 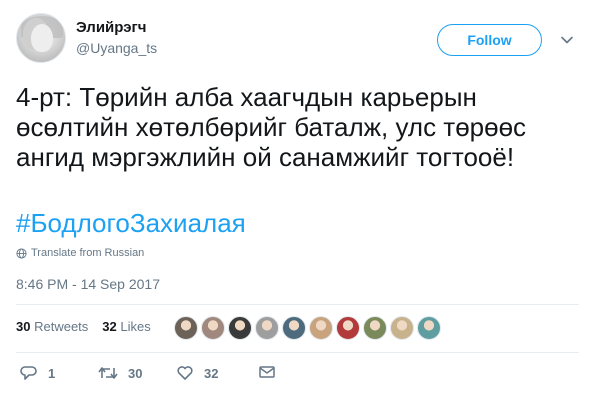 What do you see at coordinates (88, 253) in the screenshot?
I see `translate-label: Translate from Russian` at bounding box center [88, 253].